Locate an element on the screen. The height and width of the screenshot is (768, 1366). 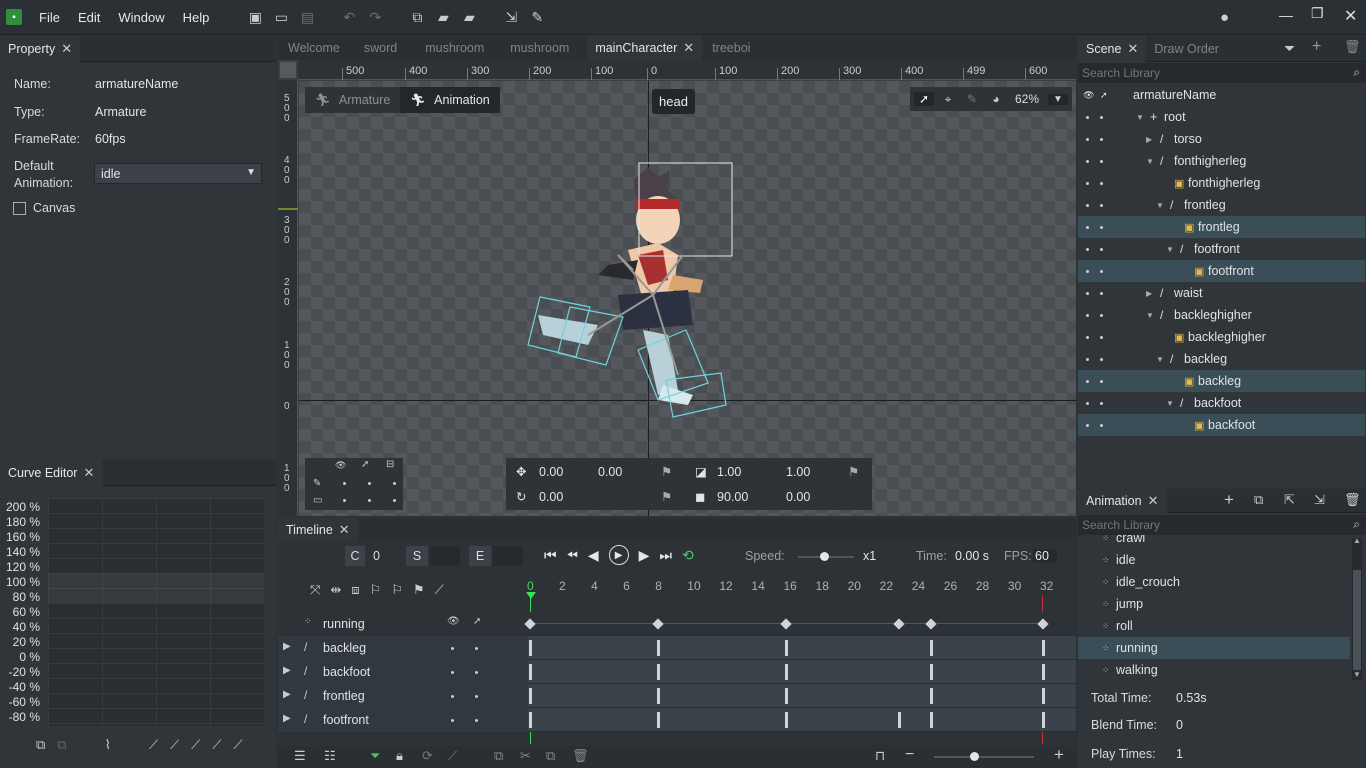
name-value: armatureName is located at coordinates (136, 84).